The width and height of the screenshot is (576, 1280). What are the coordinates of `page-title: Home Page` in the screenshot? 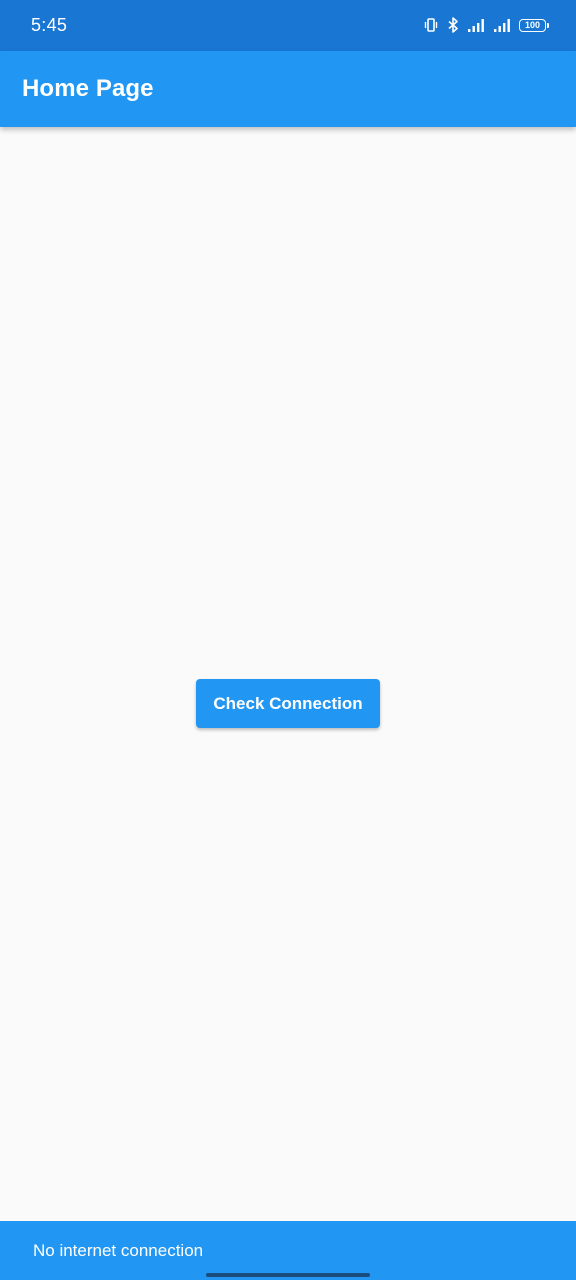 It's located at (88, 88).